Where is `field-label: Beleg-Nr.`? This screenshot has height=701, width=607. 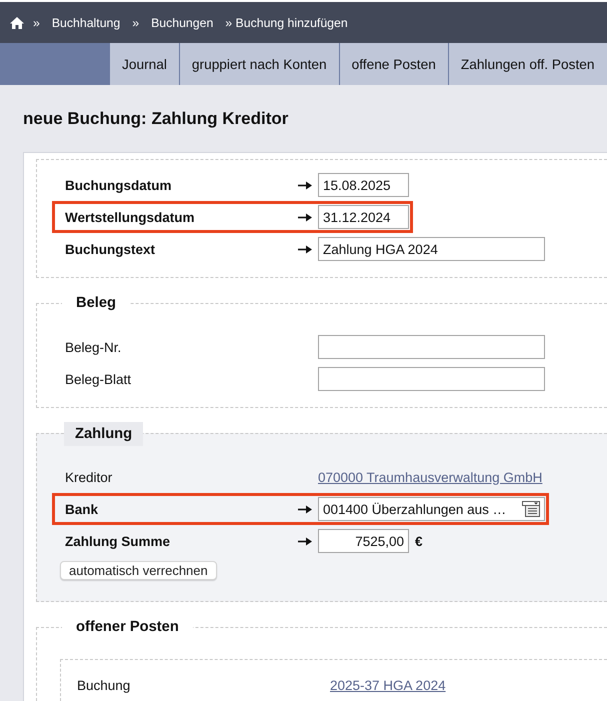
field-label: Beleg-Nr. is located at coordinates (93, 347).